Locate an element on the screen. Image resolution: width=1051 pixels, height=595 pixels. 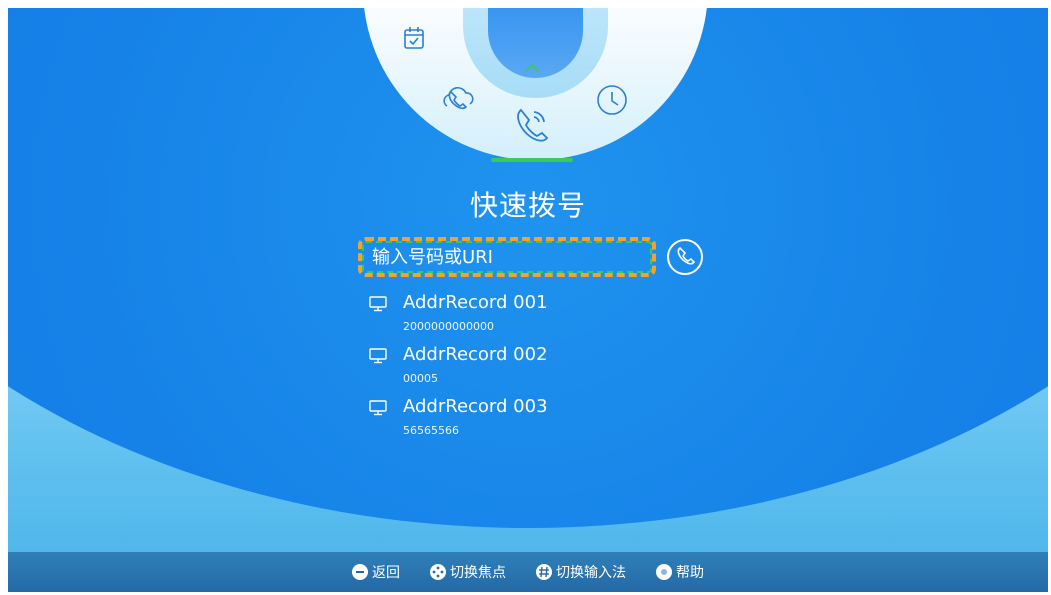
phone-call-icon is located at coordinates (532, 126).